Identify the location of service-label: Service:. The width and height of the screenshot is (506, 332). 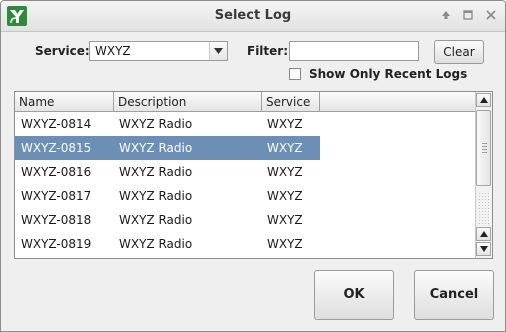
(62, 51).